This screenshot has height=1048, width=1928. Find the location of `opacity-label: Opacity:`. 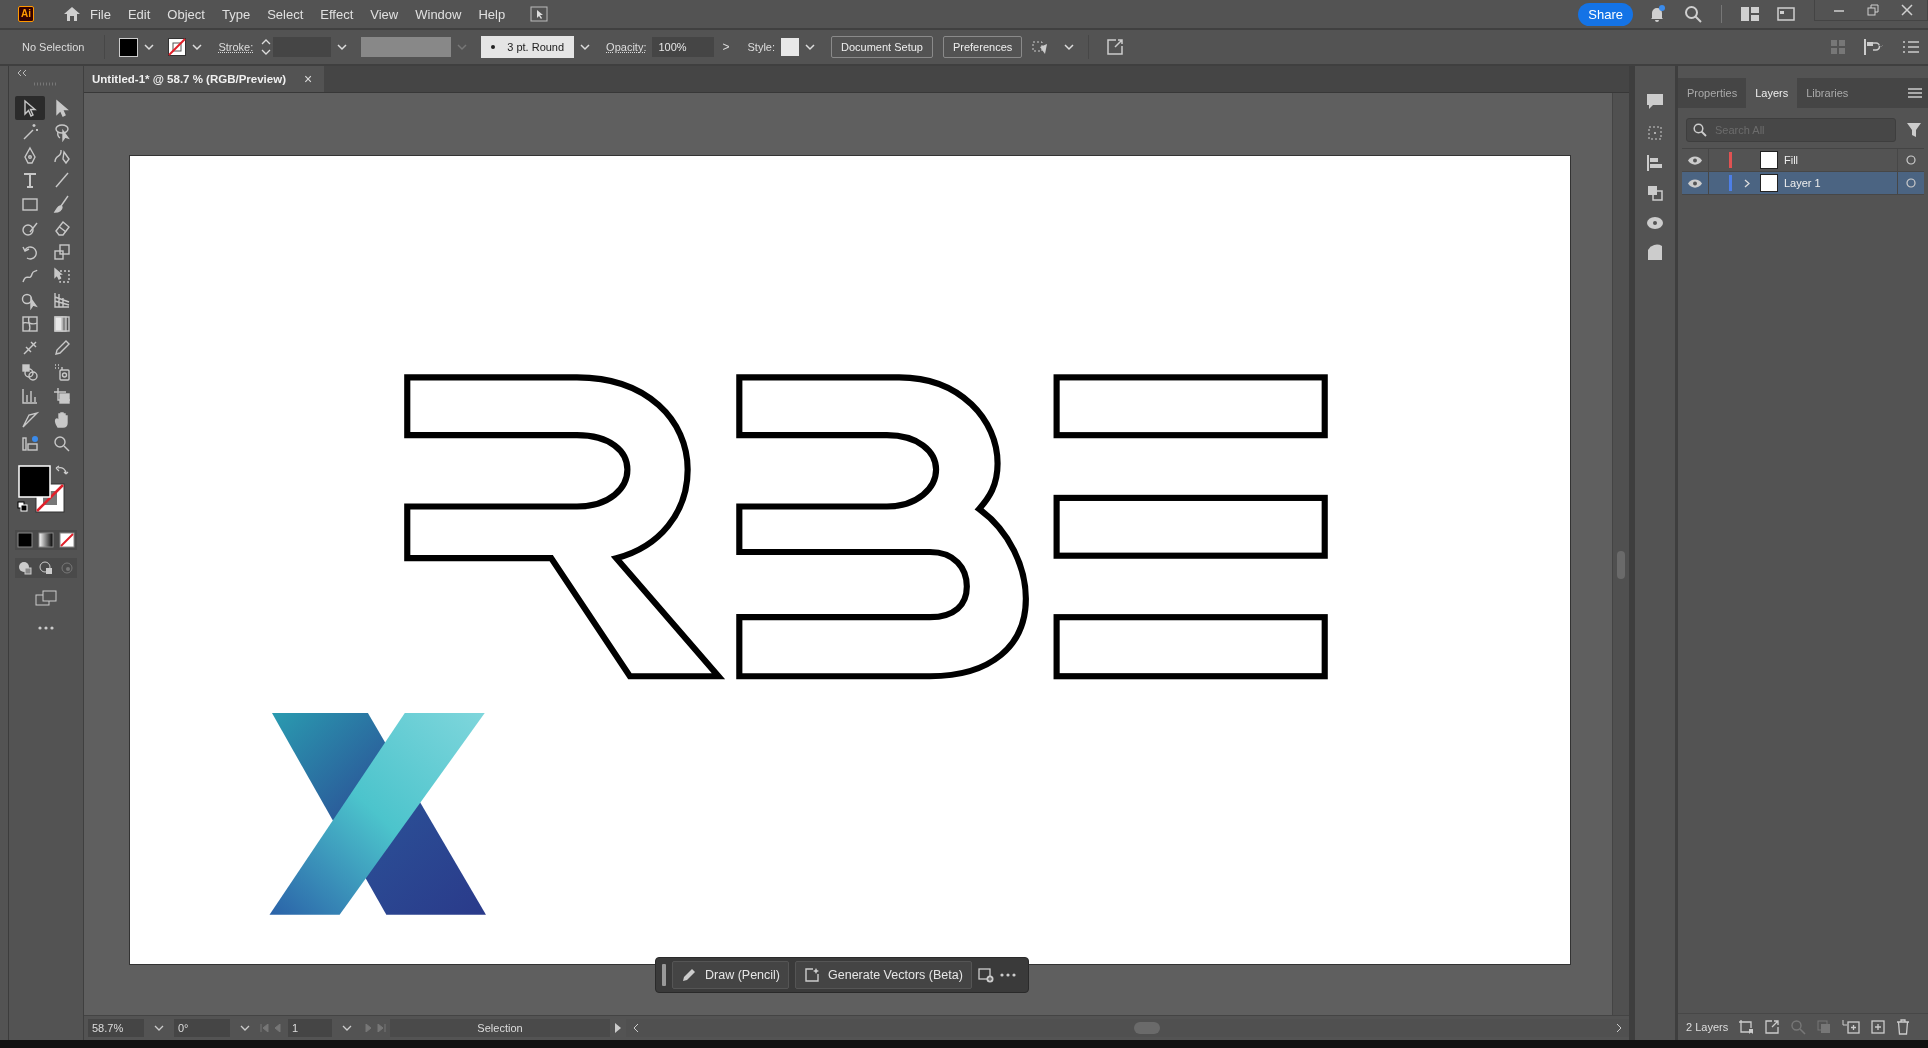

opacity-label: Opacity: is located at coordinates (626, 47).